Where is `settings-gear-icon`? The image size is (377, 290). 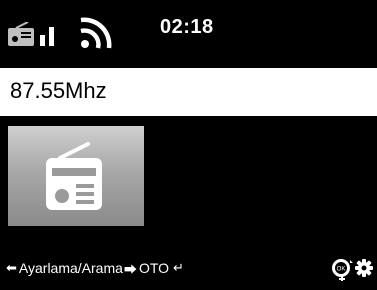
settings-gear-icon is located at coordinates (364, 268).